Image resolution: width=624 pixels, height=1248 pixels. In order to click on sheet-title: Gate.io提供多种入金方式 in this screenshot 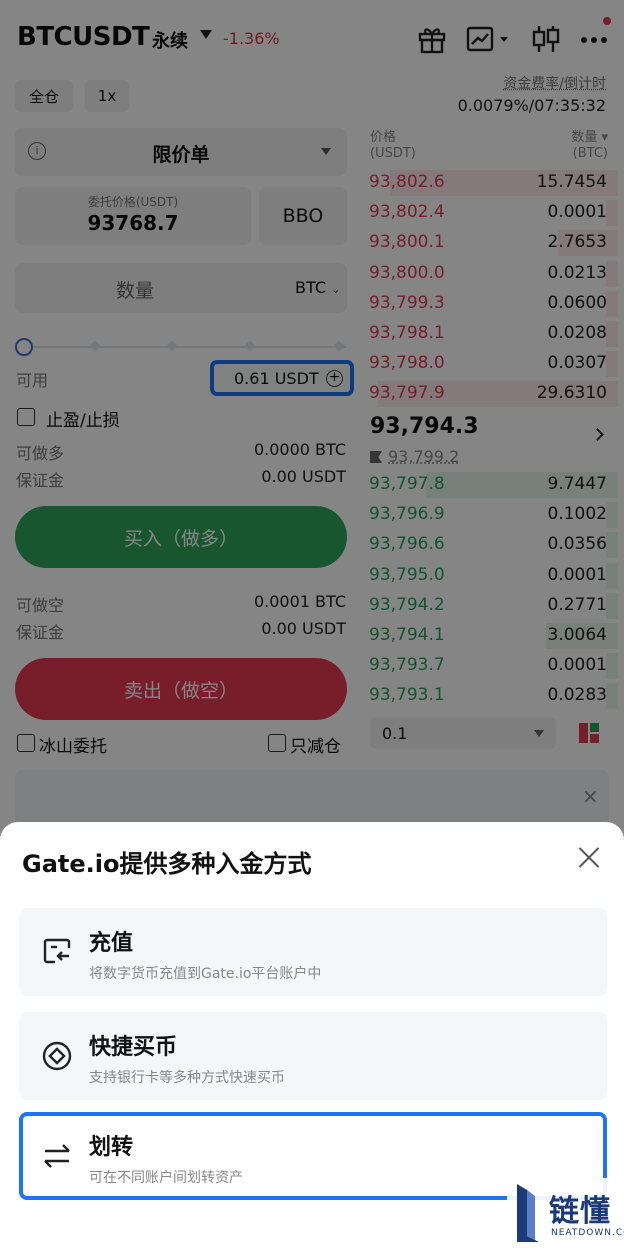, I will do `click(166, 861)`.